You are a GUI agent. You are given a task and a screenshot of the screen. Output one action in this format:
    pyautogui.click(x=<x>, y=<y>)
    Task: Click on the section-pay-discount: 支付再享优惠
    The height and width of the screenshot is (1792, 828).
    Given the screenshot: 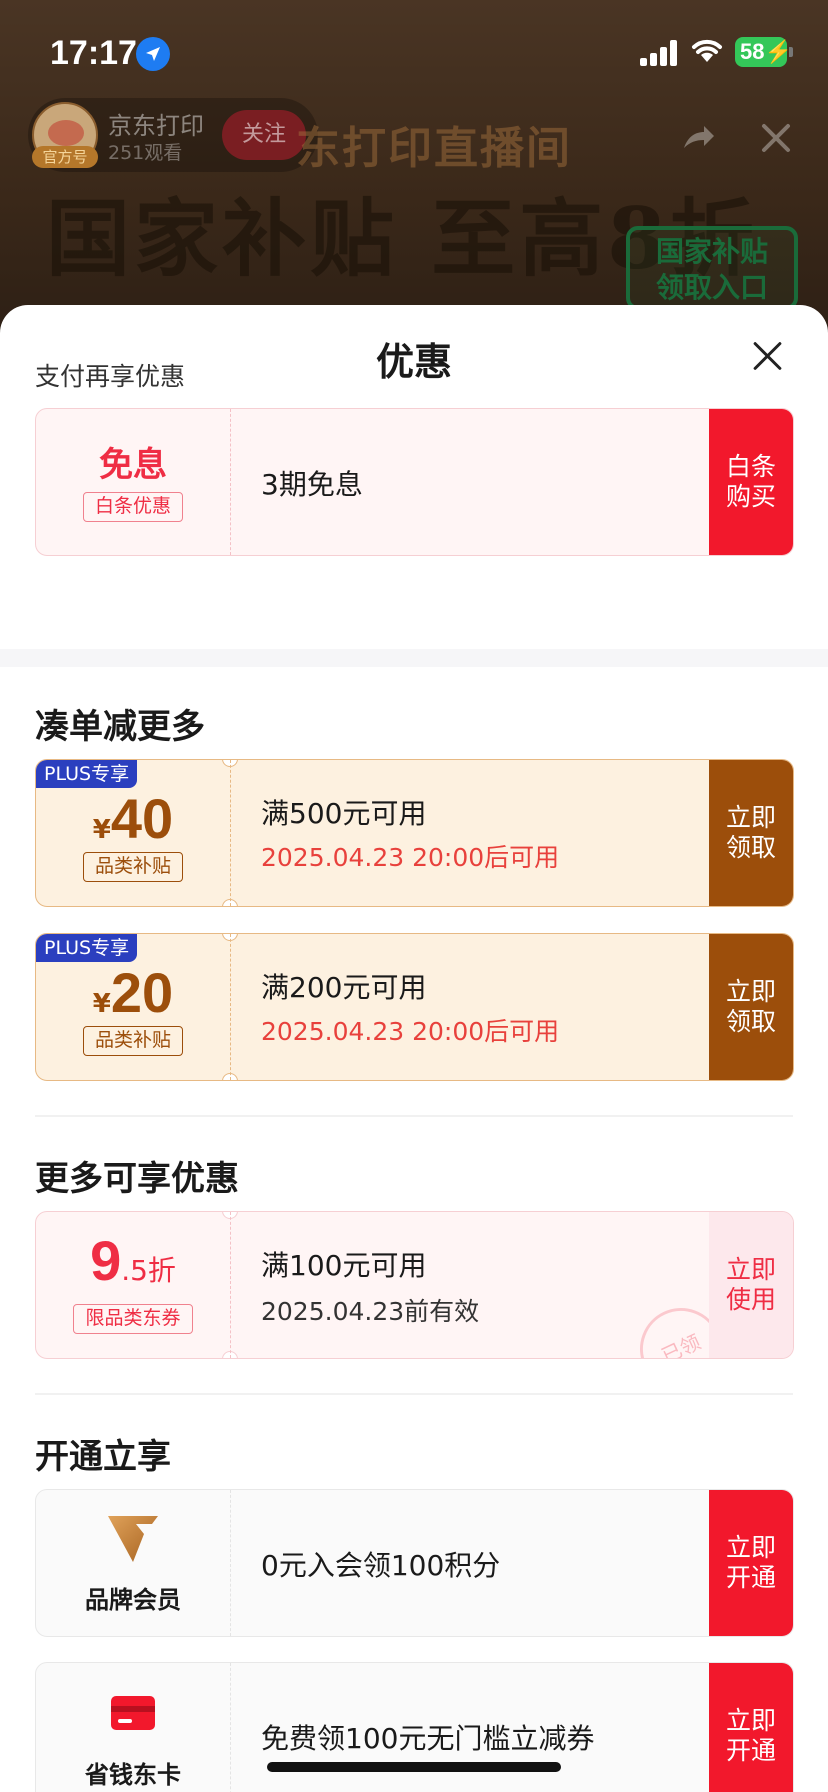 What is the action you would take?
    pyautogui.click(x=110, y=376)
    